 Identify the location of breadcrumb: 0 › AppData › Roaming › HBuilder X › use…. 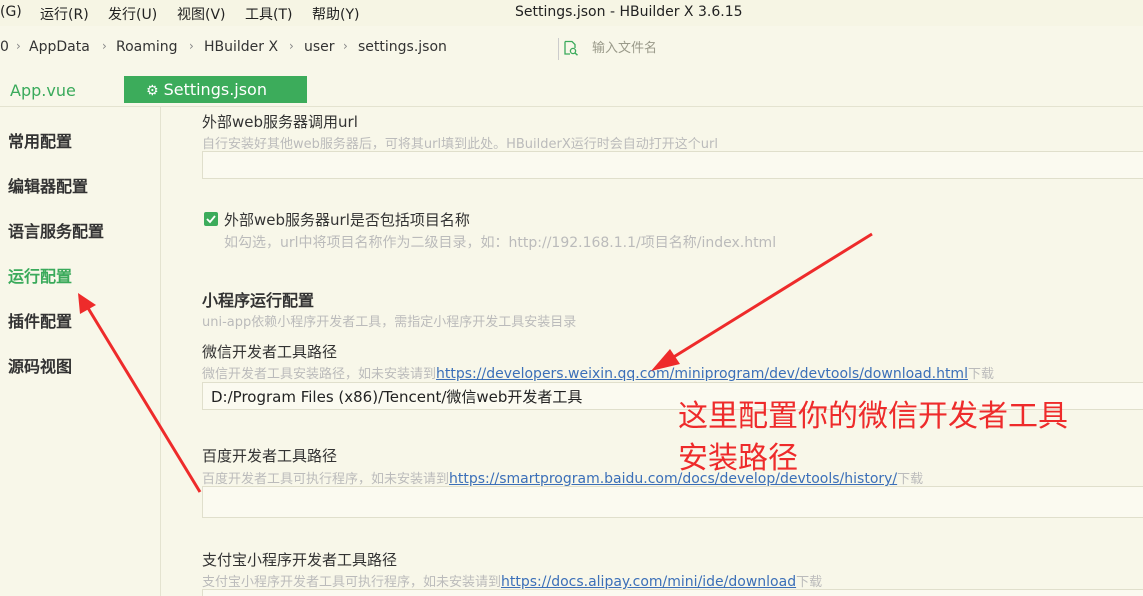
(571, 49).